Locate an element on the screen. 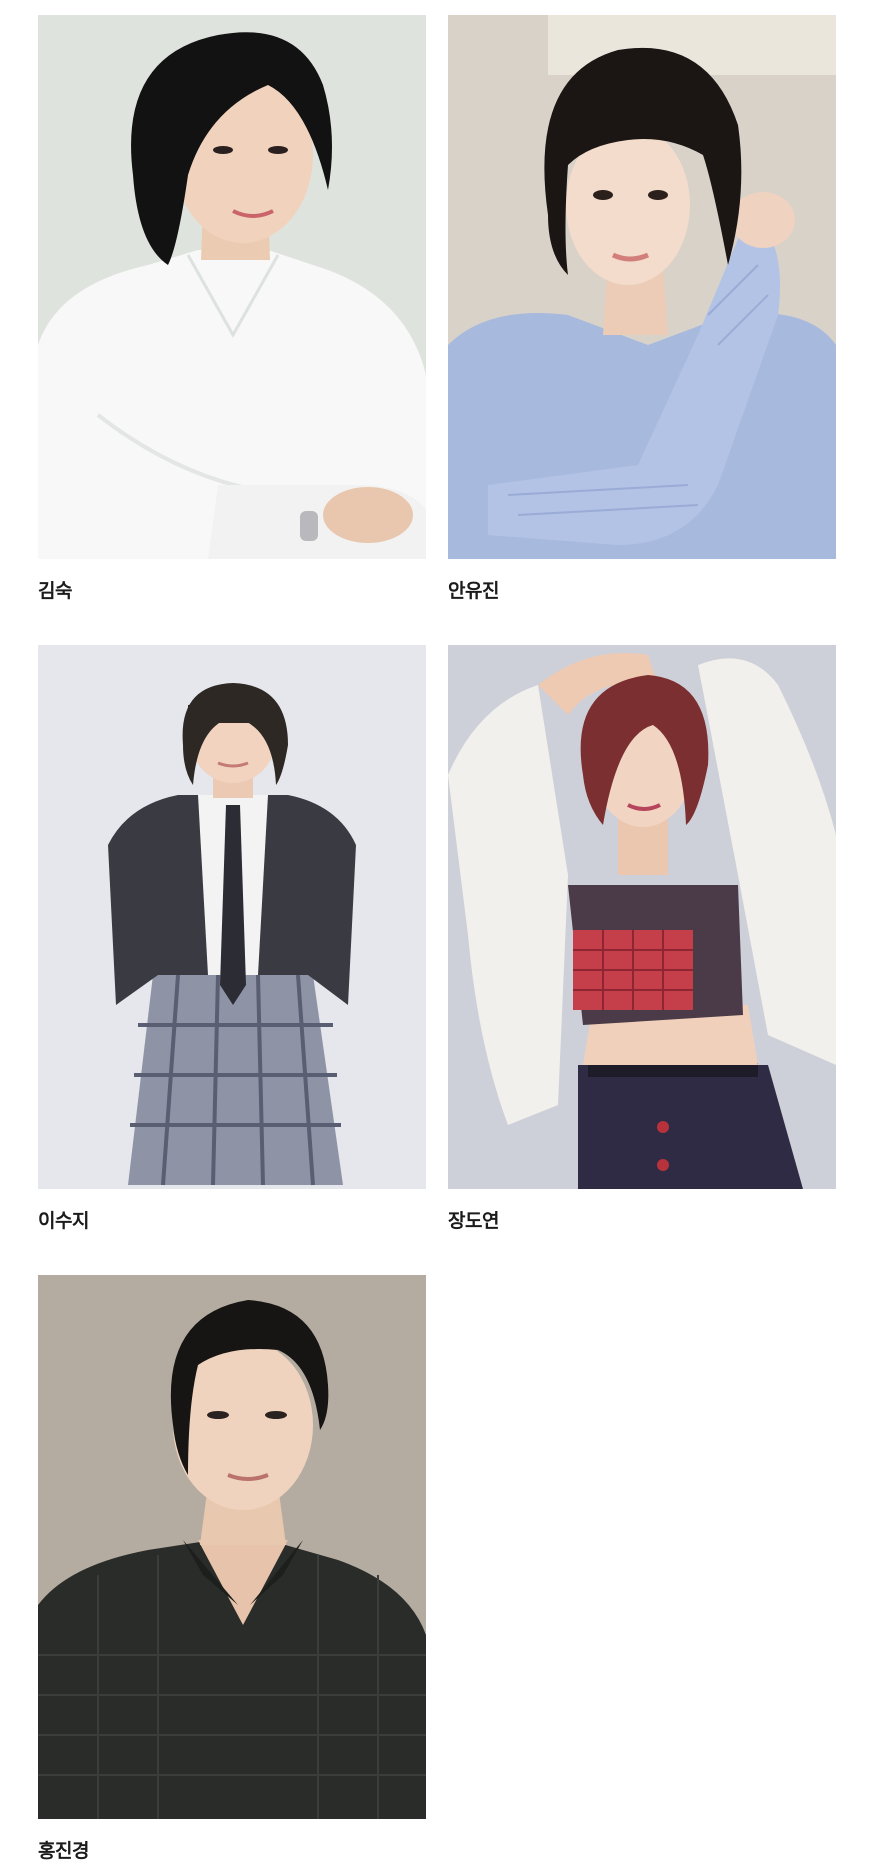 Image resolution: width=892 pixels, height=1871 pixels. cast-card: 안유진 is located at coordinates (642, 311).